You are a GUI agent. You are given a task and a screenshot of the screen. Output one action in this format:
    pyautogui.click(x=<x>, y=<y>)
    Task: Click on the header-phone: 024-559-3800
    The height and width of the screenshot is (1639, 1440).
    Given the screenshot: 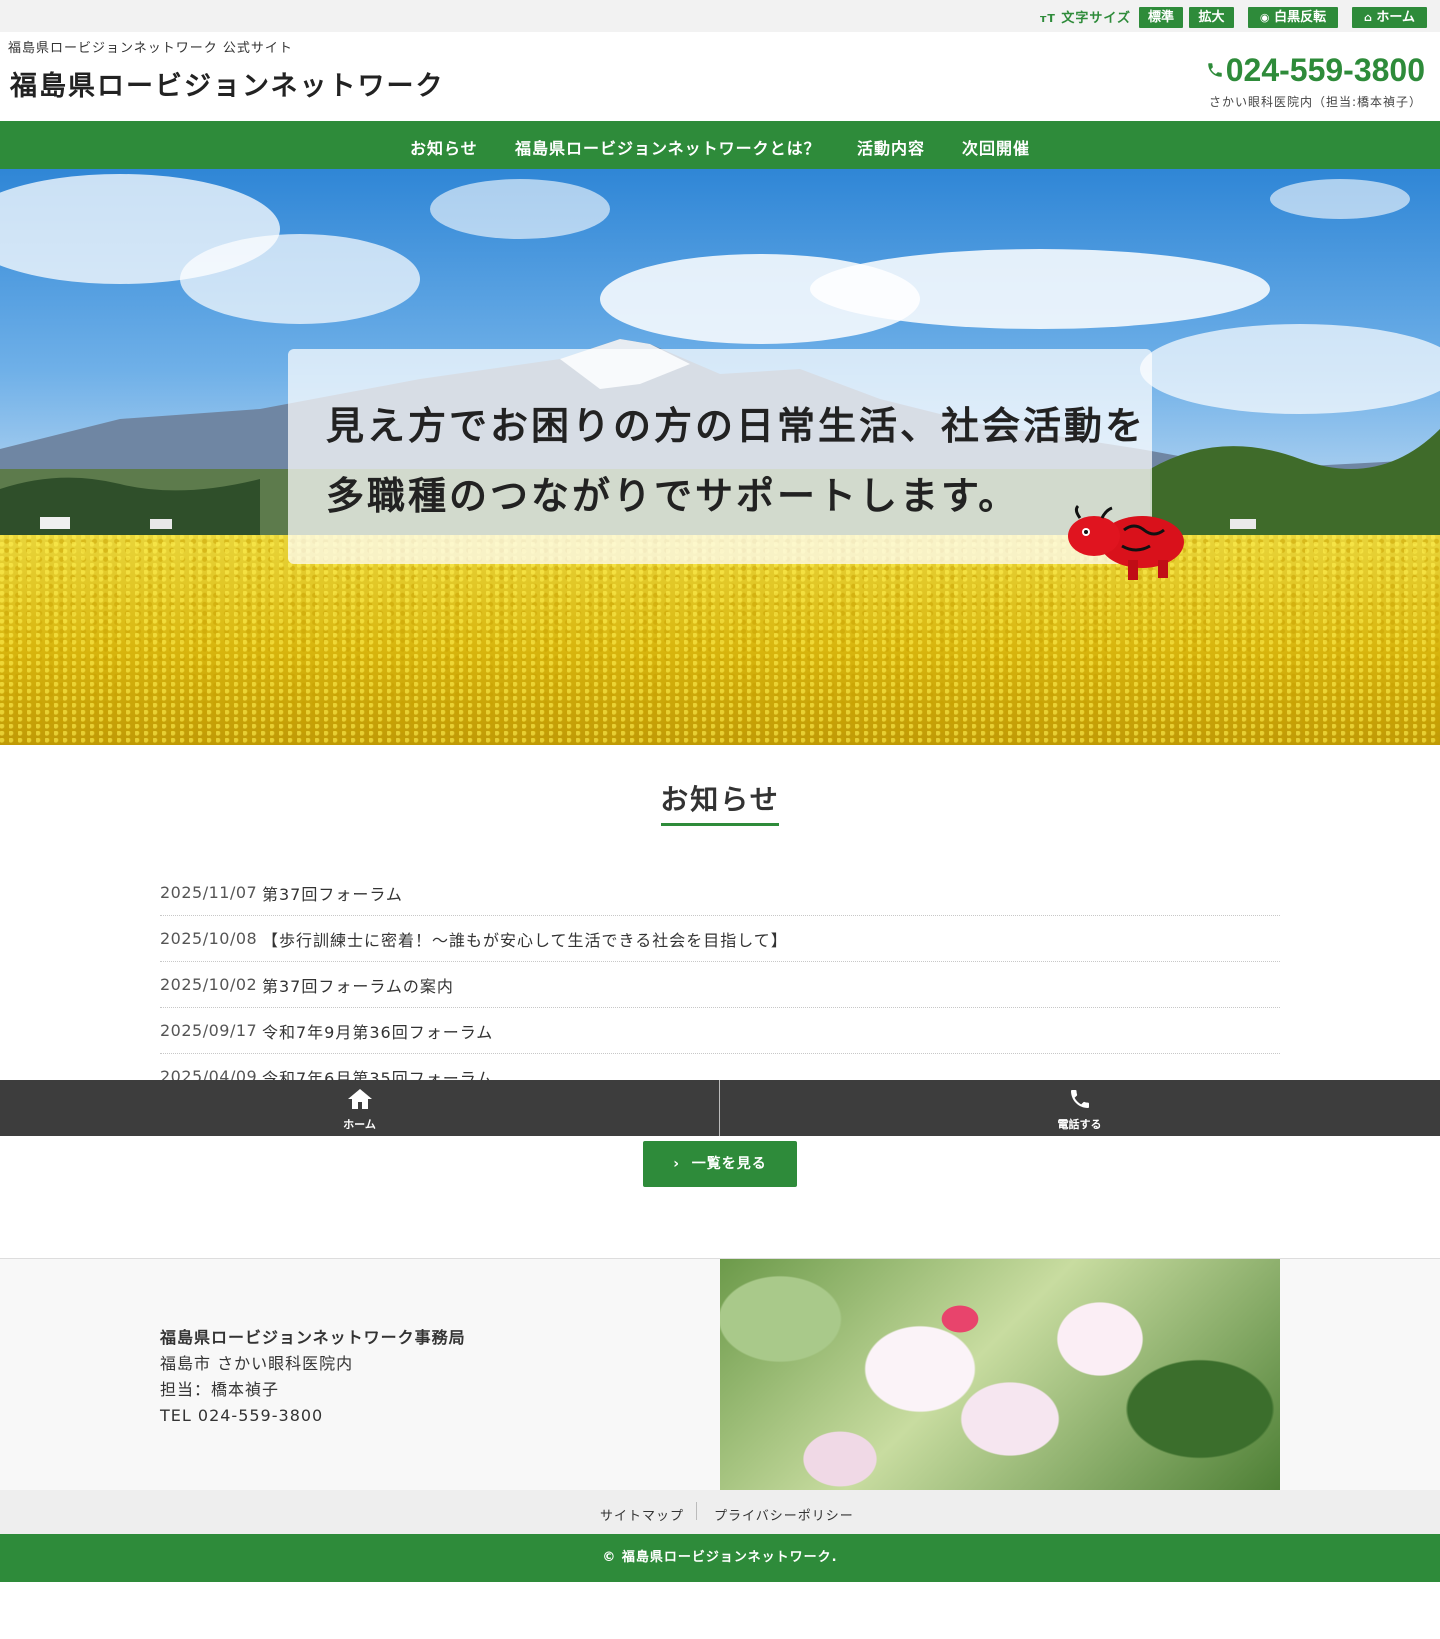 What is the action you would take?
    pyautogui.click(x=1315, y=70)
    